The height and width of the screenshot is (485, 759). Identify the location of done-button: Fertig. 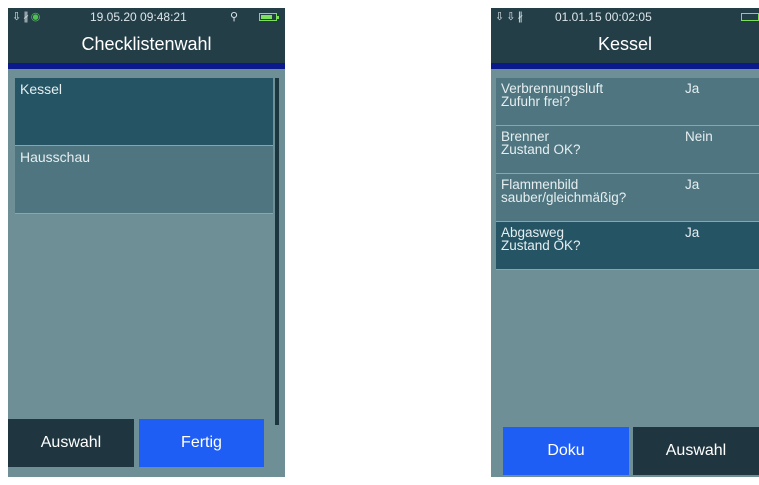
(201, 443).